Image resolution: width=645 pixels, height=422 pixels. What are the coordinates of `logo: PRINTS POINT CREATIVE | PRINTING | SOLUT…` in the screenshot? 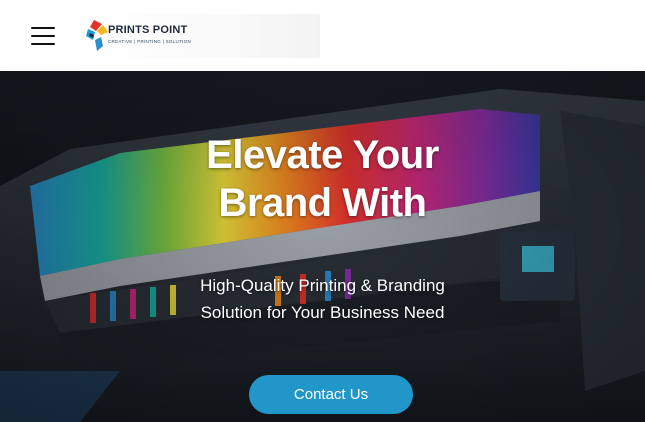 It's located at (200, 36).